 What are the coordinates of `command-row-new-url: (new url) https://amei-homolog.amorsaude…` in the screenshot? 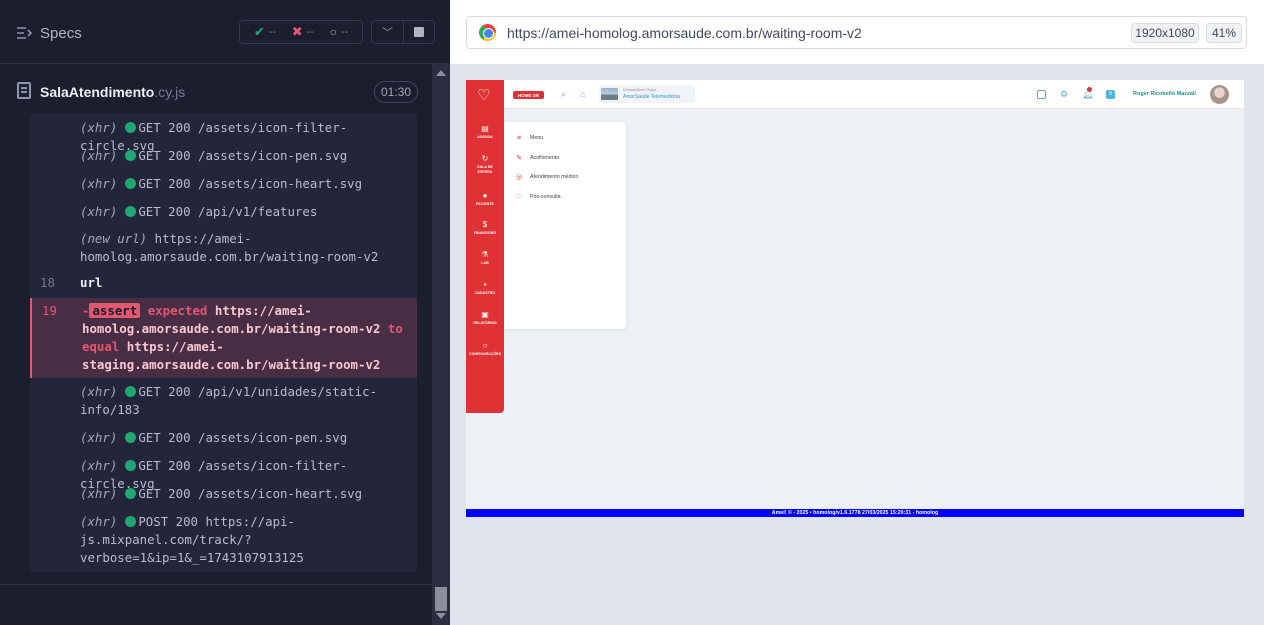 It's located at (223, 248).